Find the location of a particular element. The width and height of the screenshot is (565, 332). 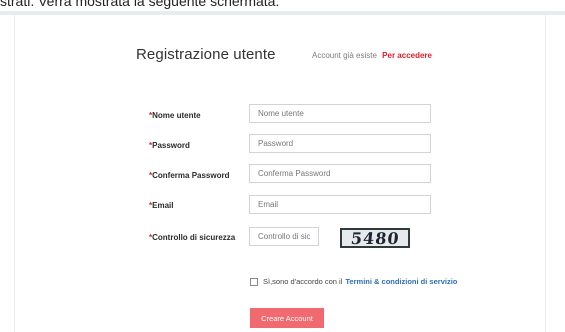

captcha-code: 5480 is located at coordinates (375, 238).